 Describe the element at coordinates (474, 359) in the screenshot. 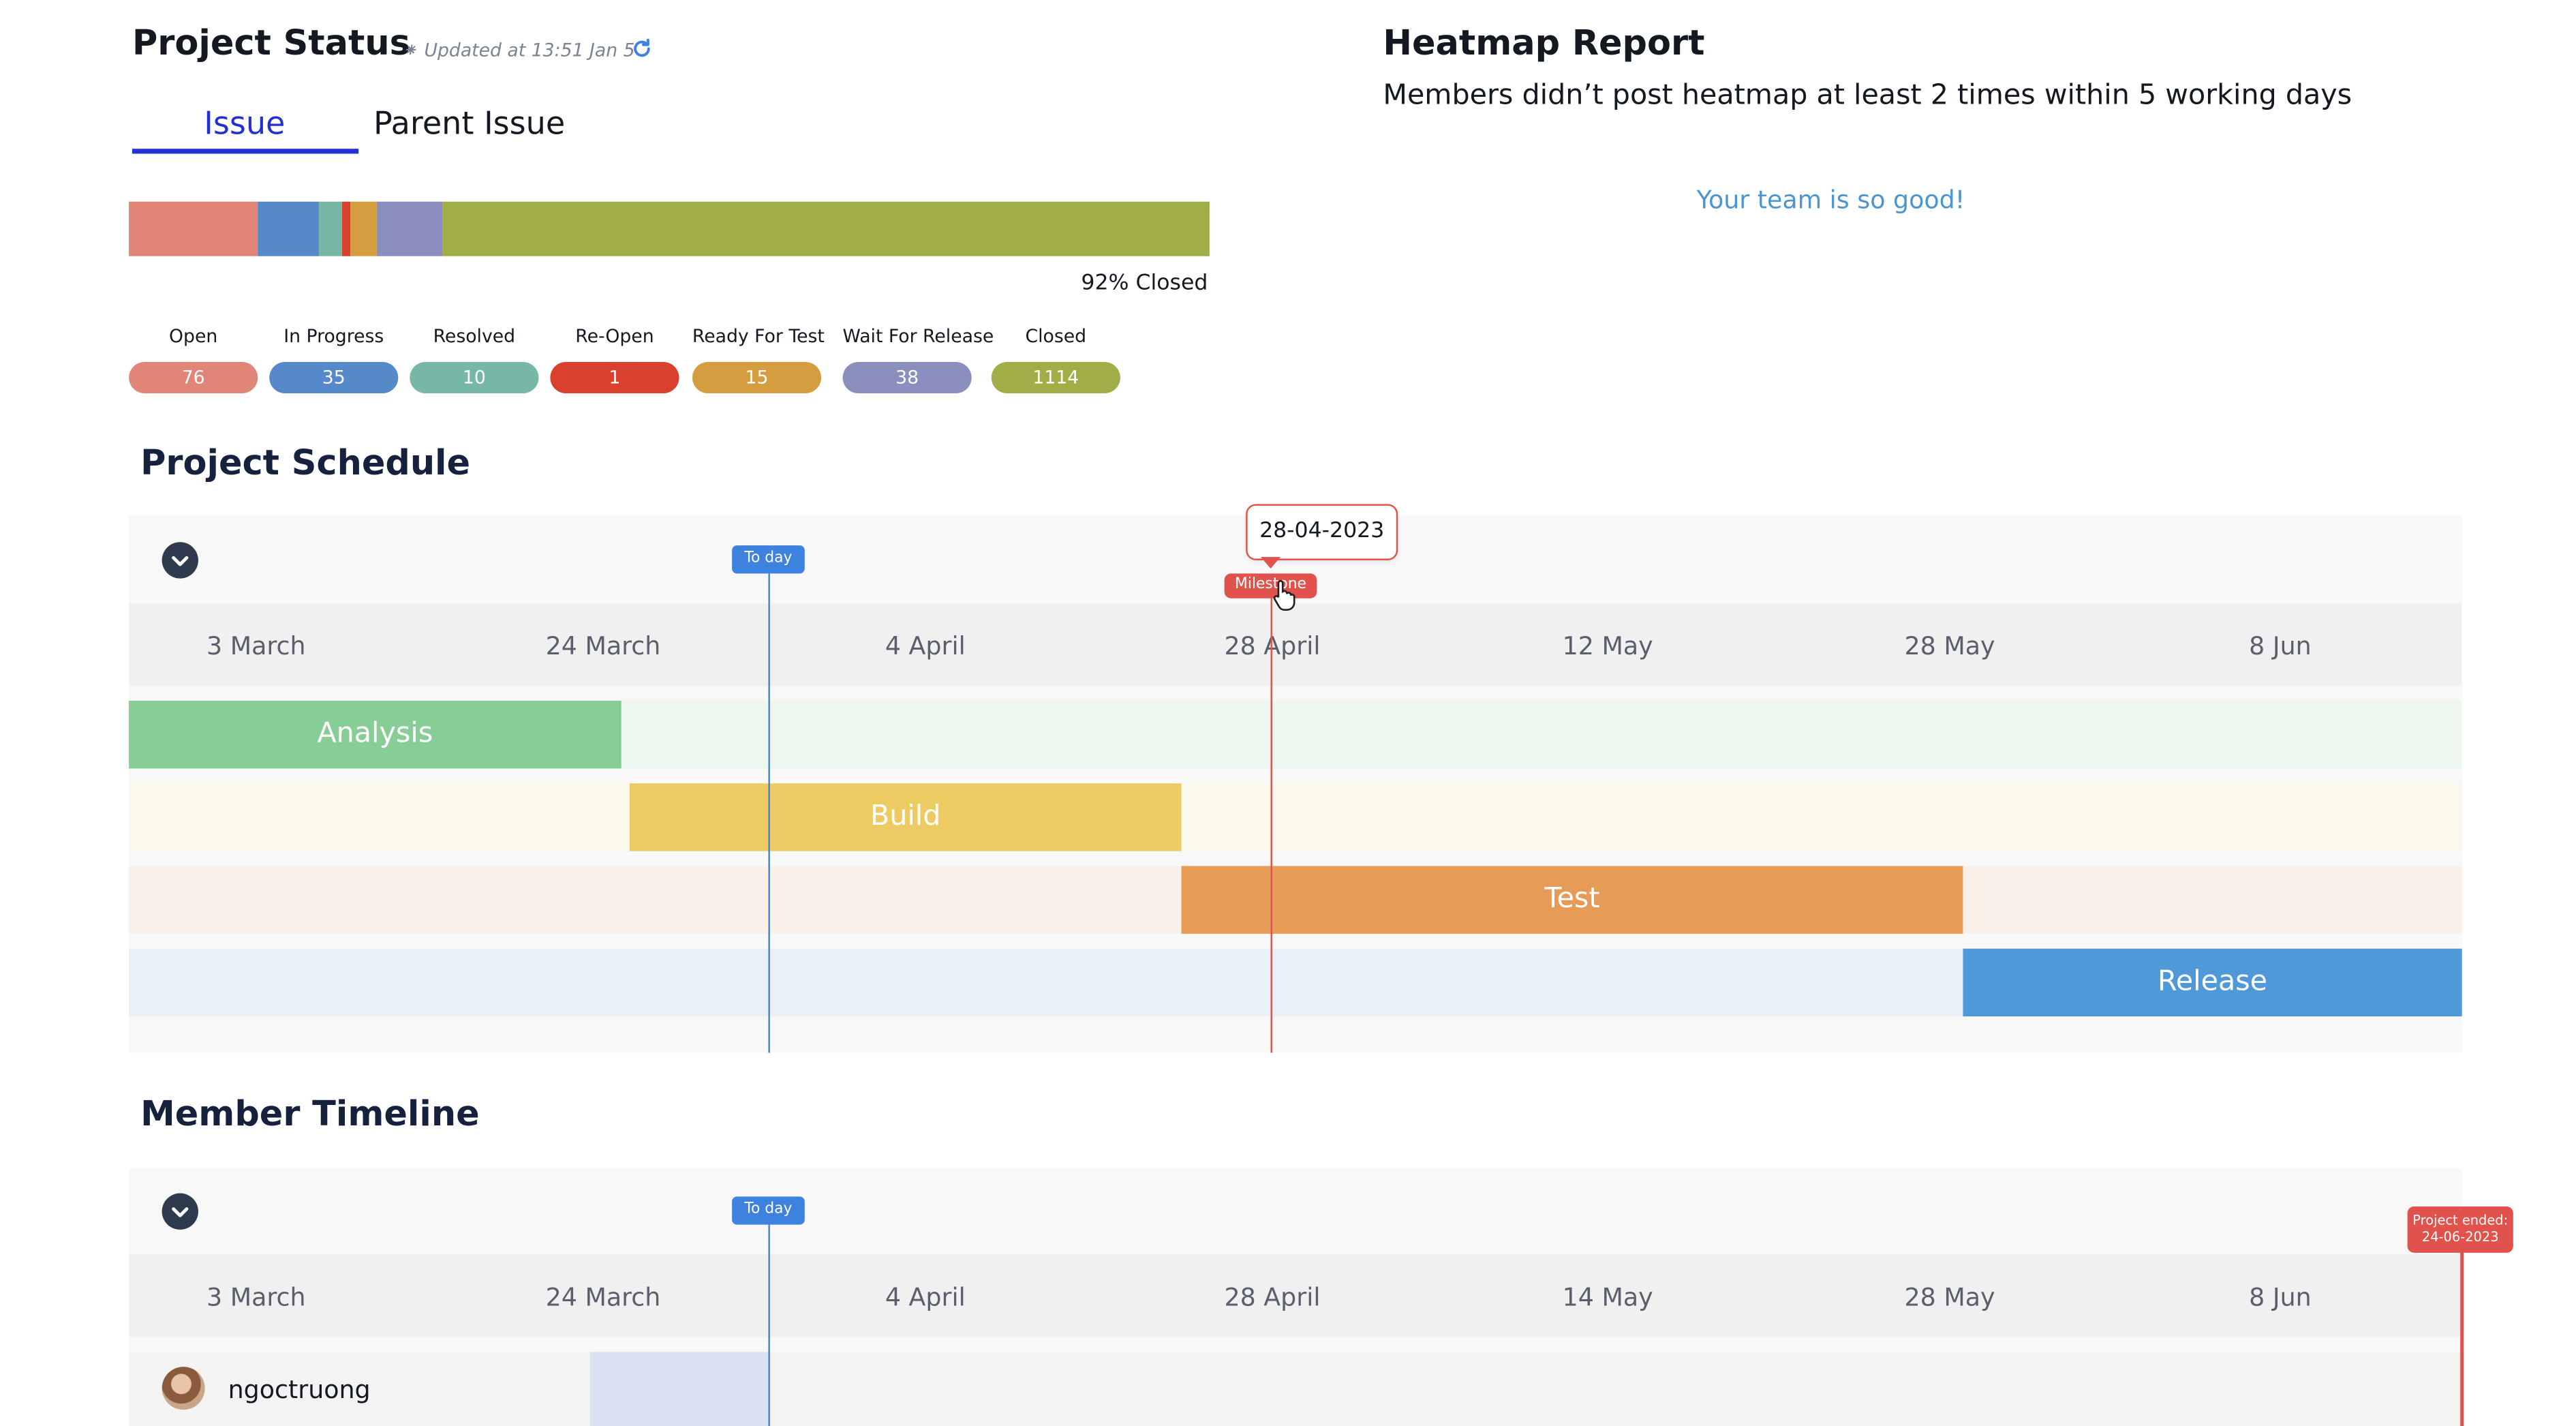

I see `status-legend-resolved: Resolved 10` at that location.